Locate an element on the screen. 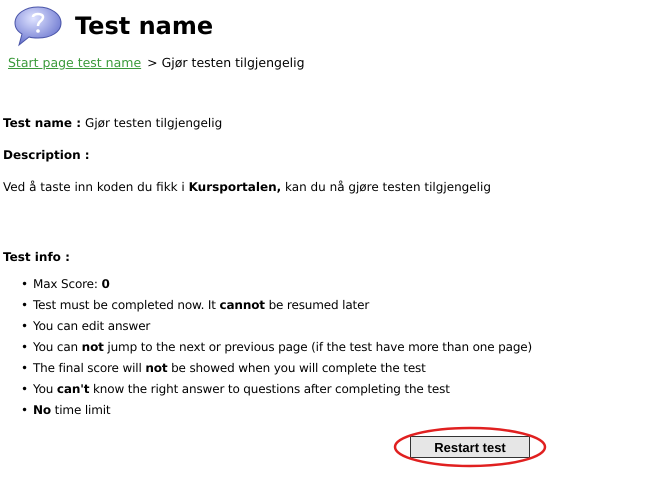 The height and width of the screenshot is (493, 660). info-item: Max Score: 0 is located at coordinates (71, 284).